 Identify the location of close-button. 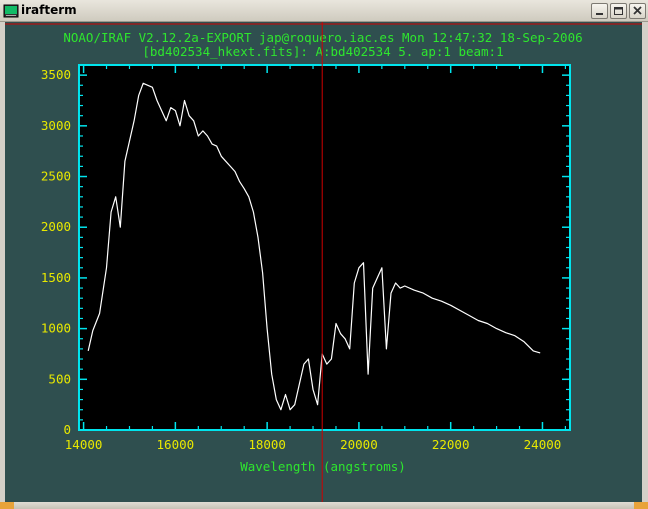
(637, 11).